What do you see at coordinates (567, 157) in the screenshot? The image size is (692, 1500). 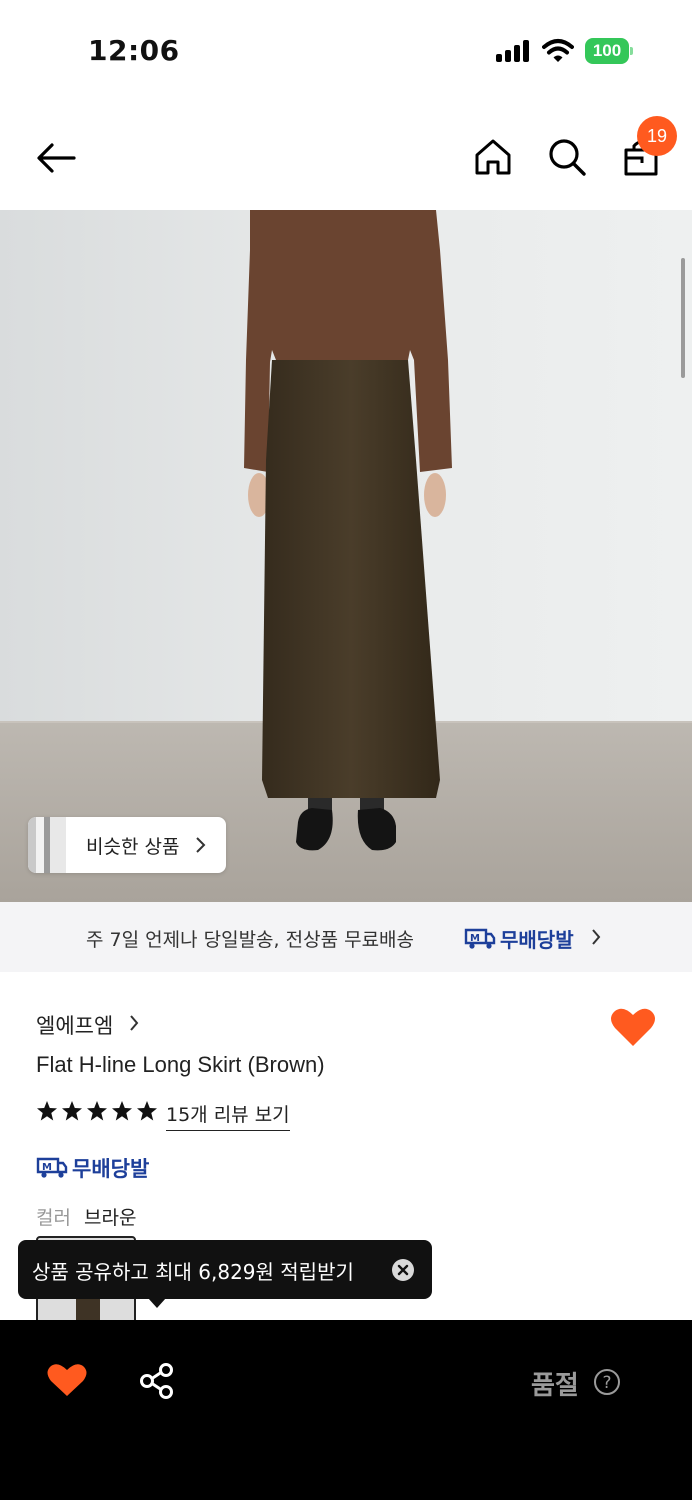 I see `search-icon` at bounding box center [567, 157].